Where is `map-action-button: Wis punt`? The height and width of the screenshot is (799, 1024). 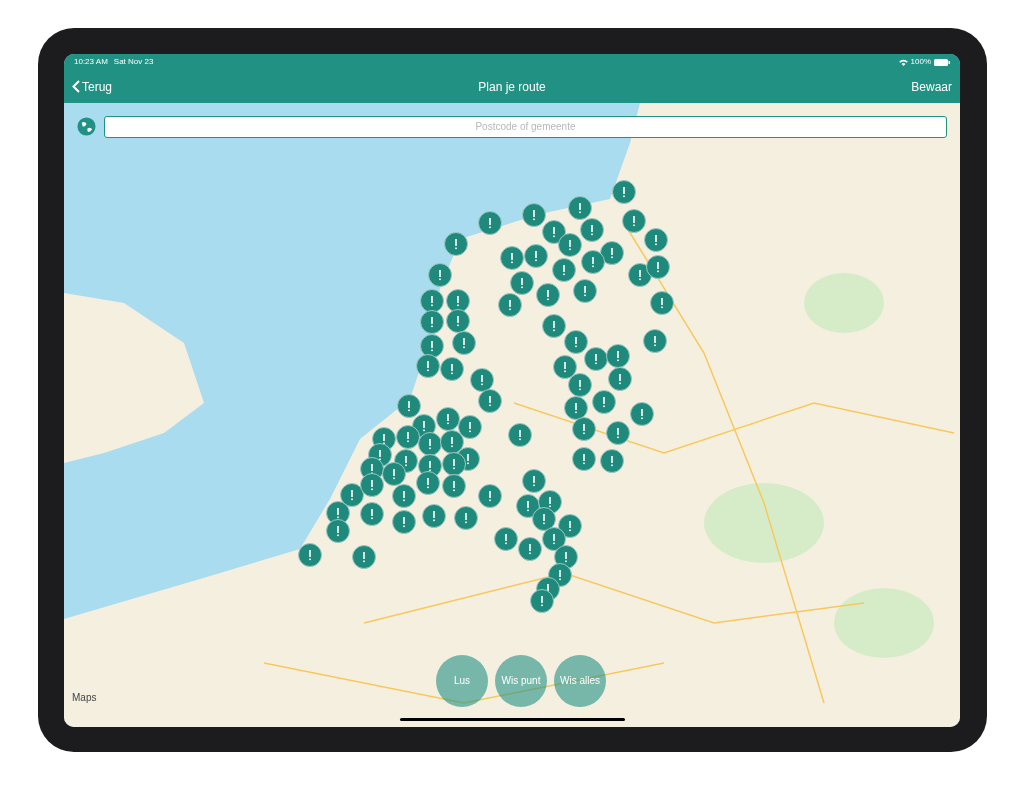 map-action-button: Wis punt is located at coordinates (521, 680).